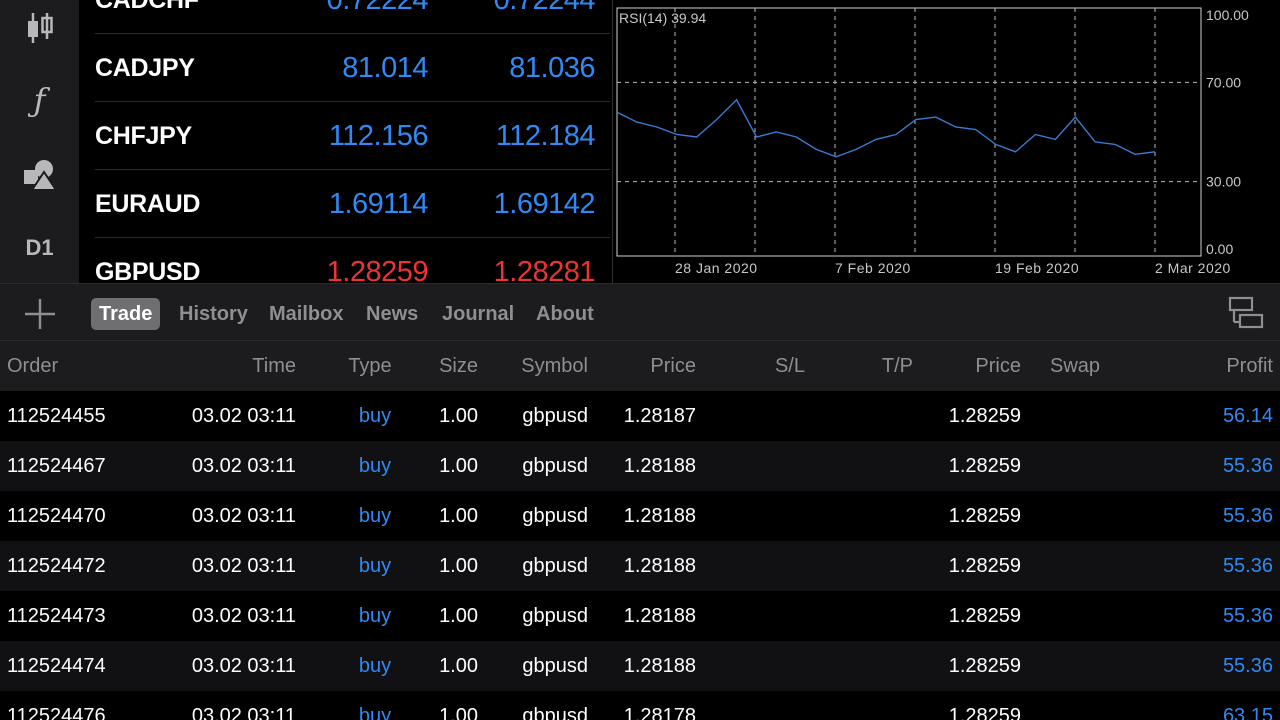  I want to click on quote-row: CADCHF 0.72224 0.72244, so click(352, 17).